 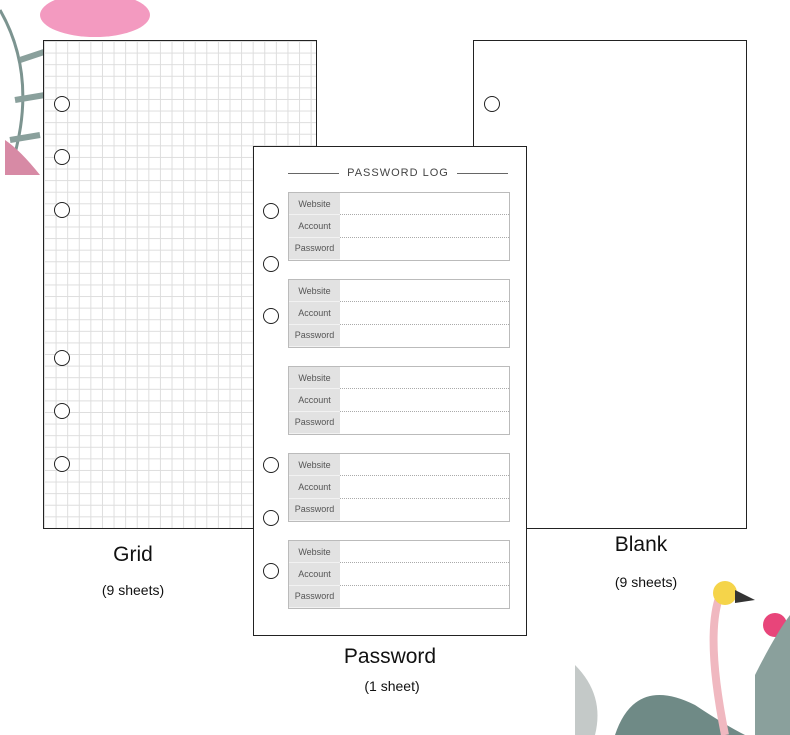 What do you see at coordinates (646, 582) in the screenshot?
I see `blank-count: (9 sheets)` at bounding box center [646, 582].